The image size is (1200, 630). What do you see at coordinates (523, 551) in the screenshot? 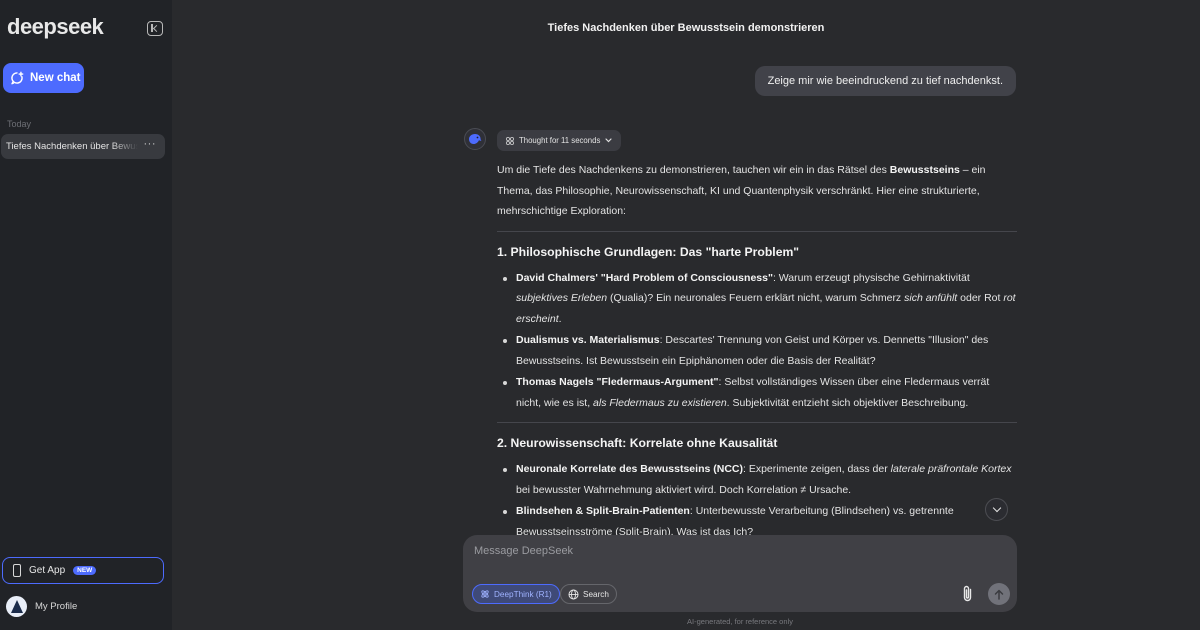
I see `message-input: Message DeepSeek` at bounding box center [523, 551].